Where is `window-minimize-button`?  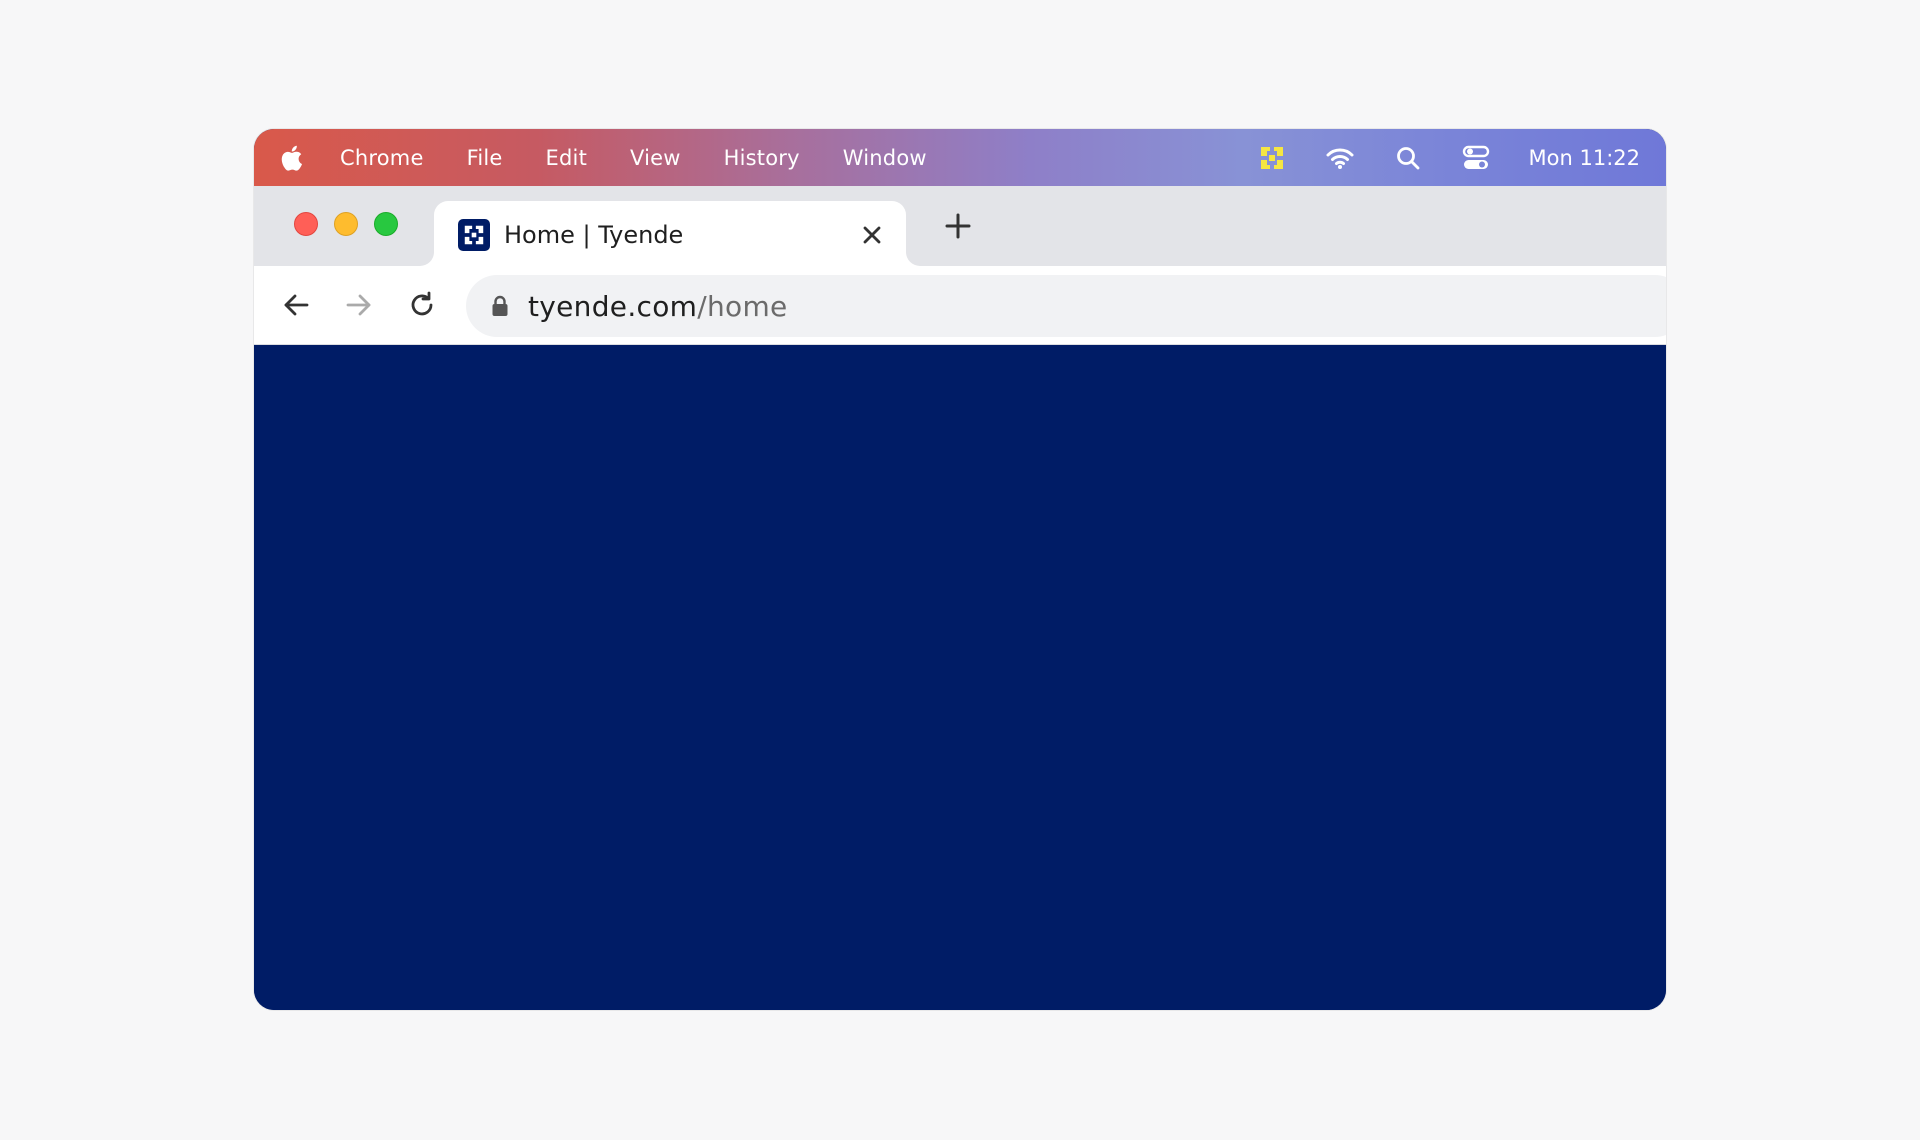
window-minimize-button is located at coordinates (346, 224).